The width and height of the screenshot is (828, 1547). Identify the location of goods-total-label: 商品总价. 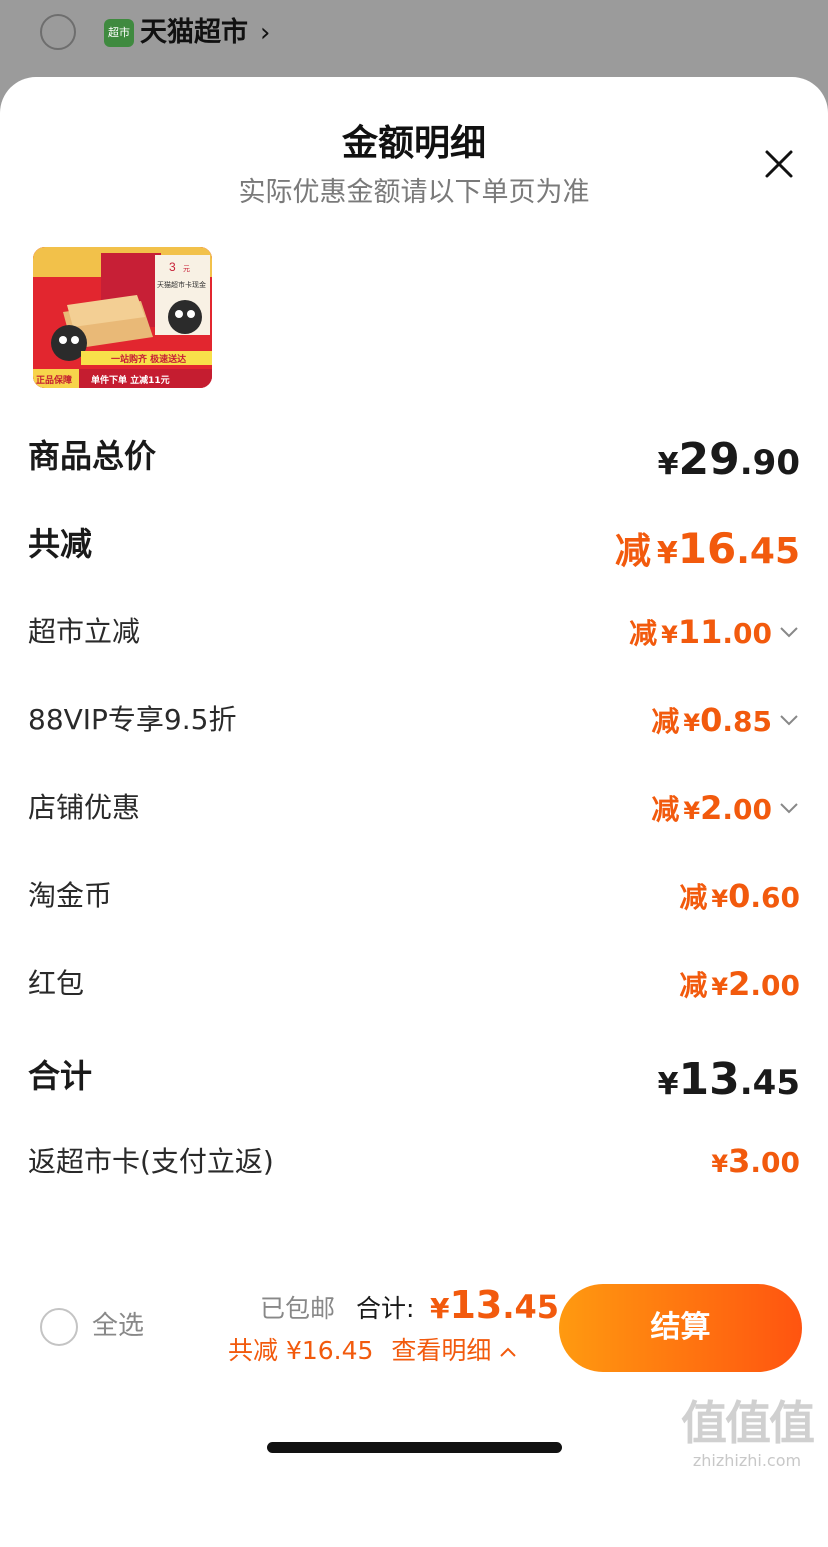
(92, 456).